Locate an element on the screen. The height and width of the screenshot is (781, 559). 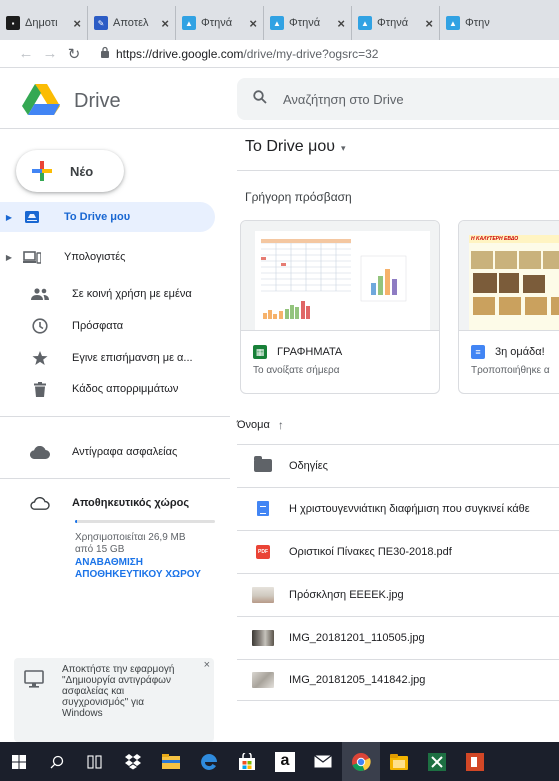
sidebar-item-trash: Κάδος απορριμμάτων is located at coordinates (107, 389).